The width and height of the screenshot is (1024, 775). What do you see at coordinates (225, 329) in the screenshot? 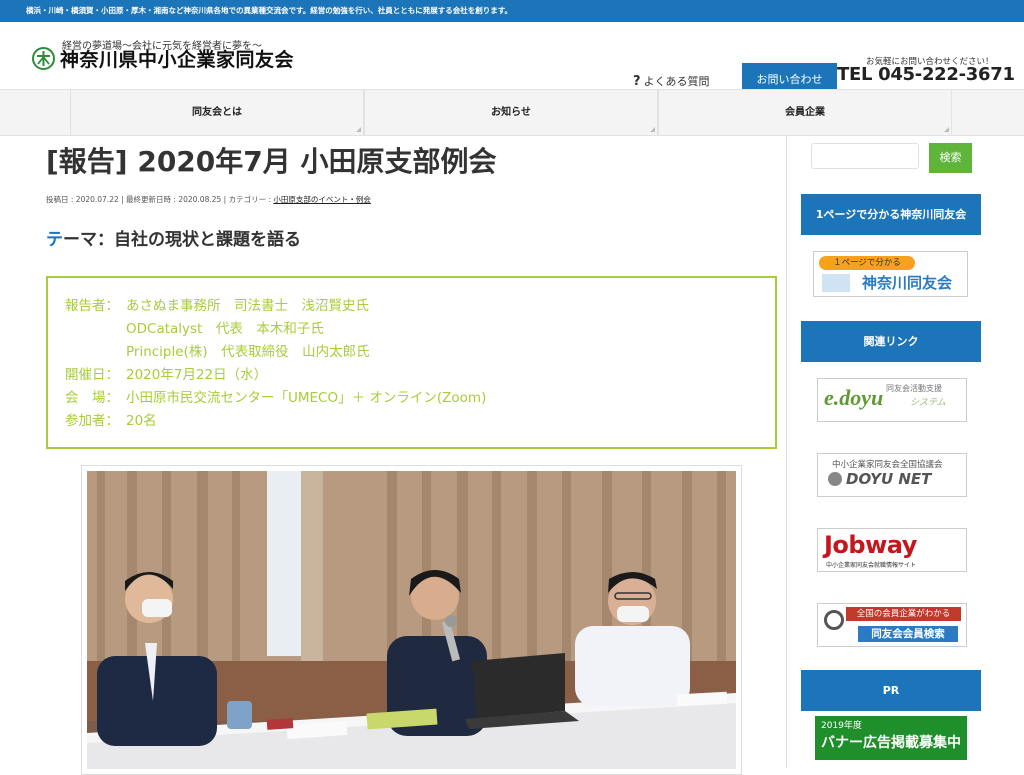
I see `report-value: ODCatalyst 代表 本木和子氏` at bounding box center [225, 329].